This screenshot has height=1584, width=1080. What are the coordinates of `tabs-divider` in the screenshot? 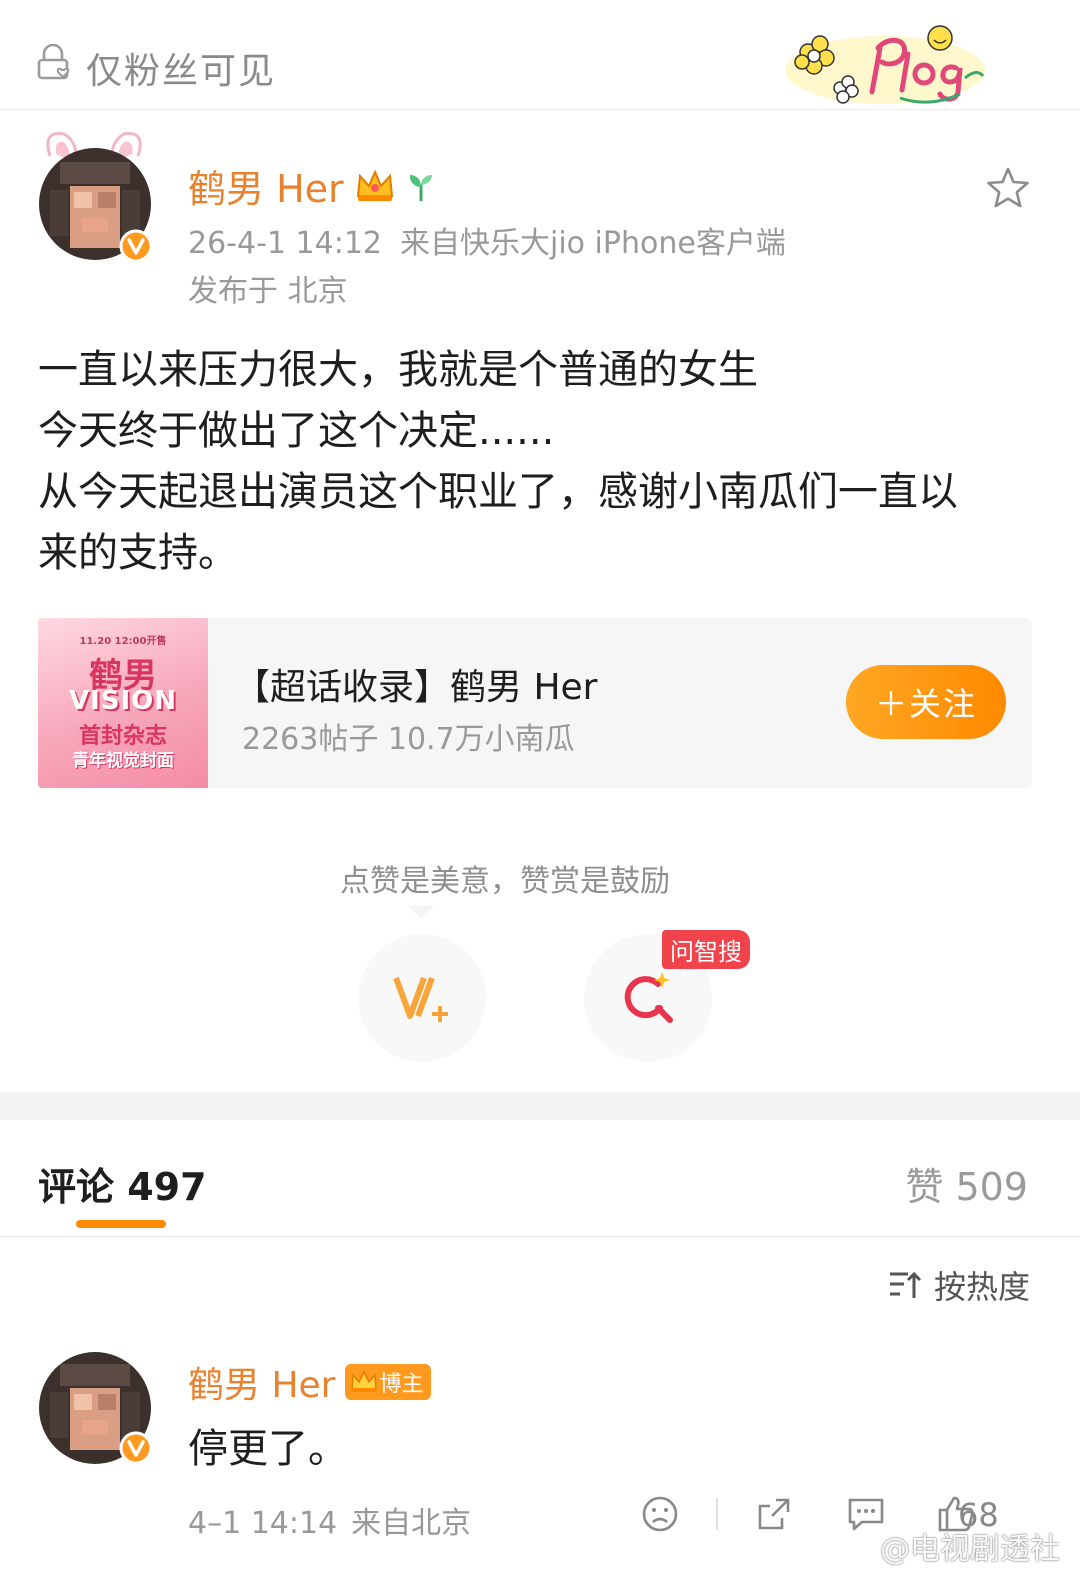 It's located at (540, 1236).